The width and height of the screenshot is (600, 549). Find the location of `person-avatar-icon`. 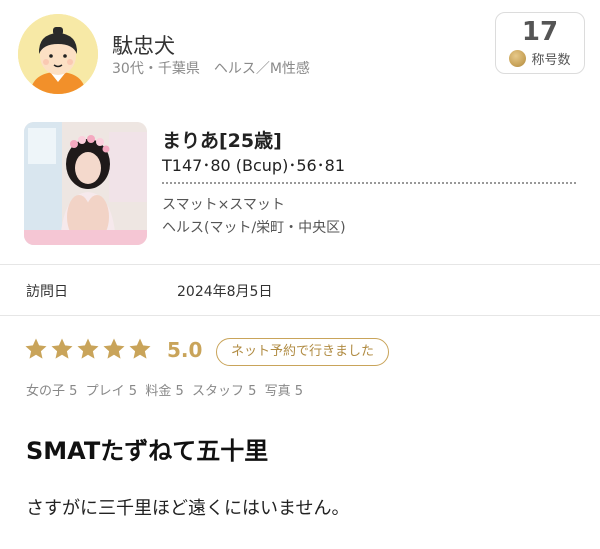

person-avatar-icon is located at coordinates (58, 54).